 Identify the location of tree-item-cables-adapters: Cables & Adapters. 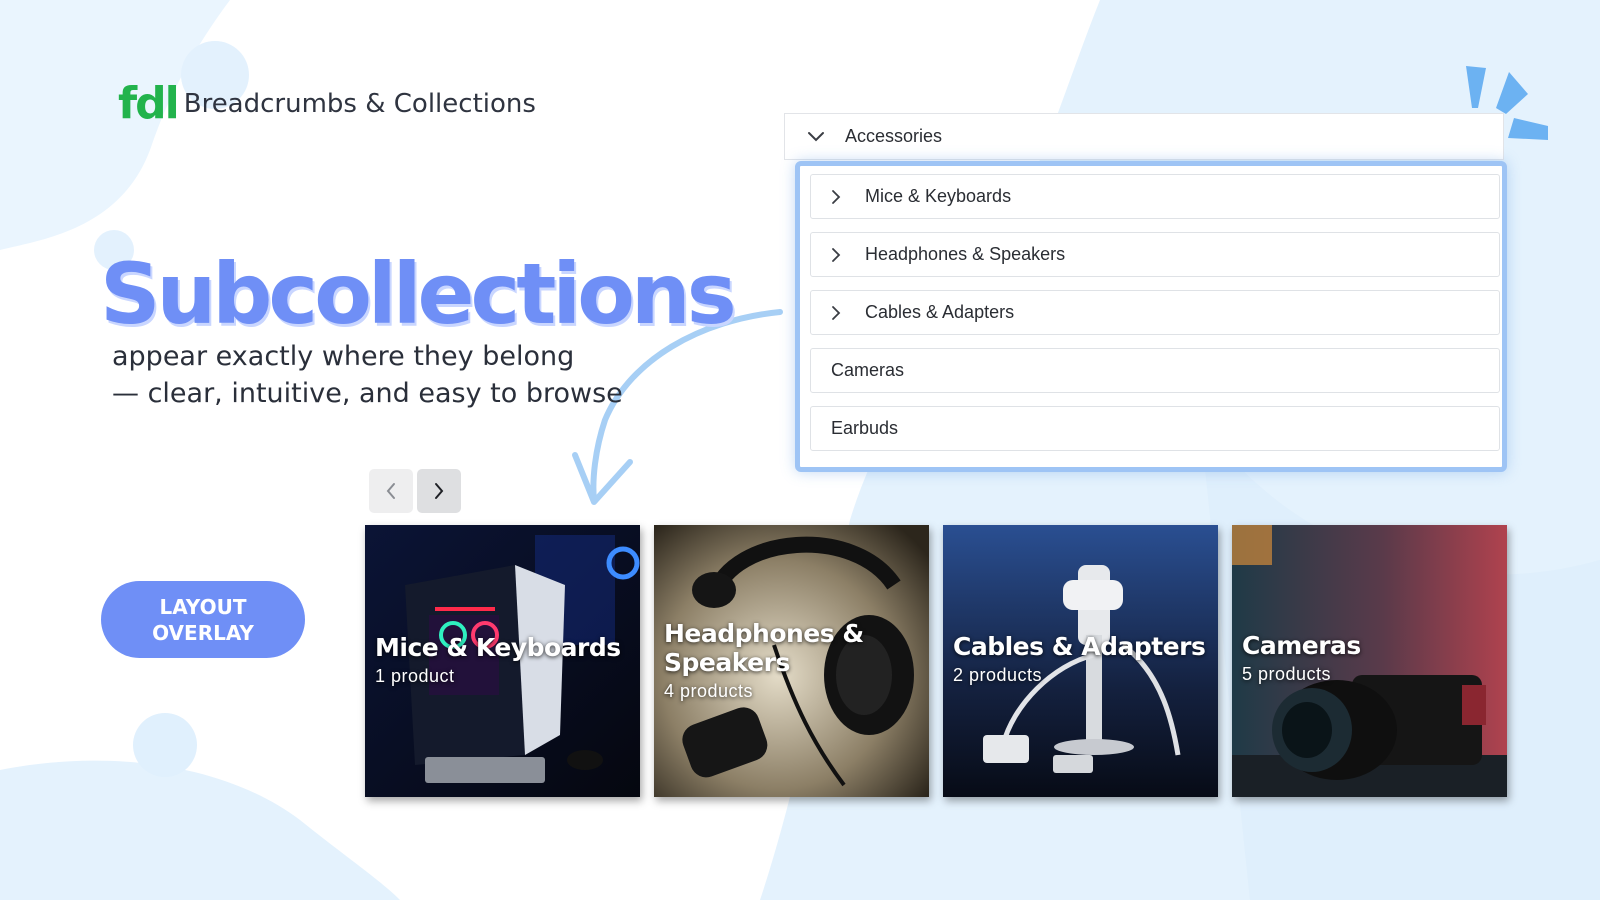
(1155, 312).